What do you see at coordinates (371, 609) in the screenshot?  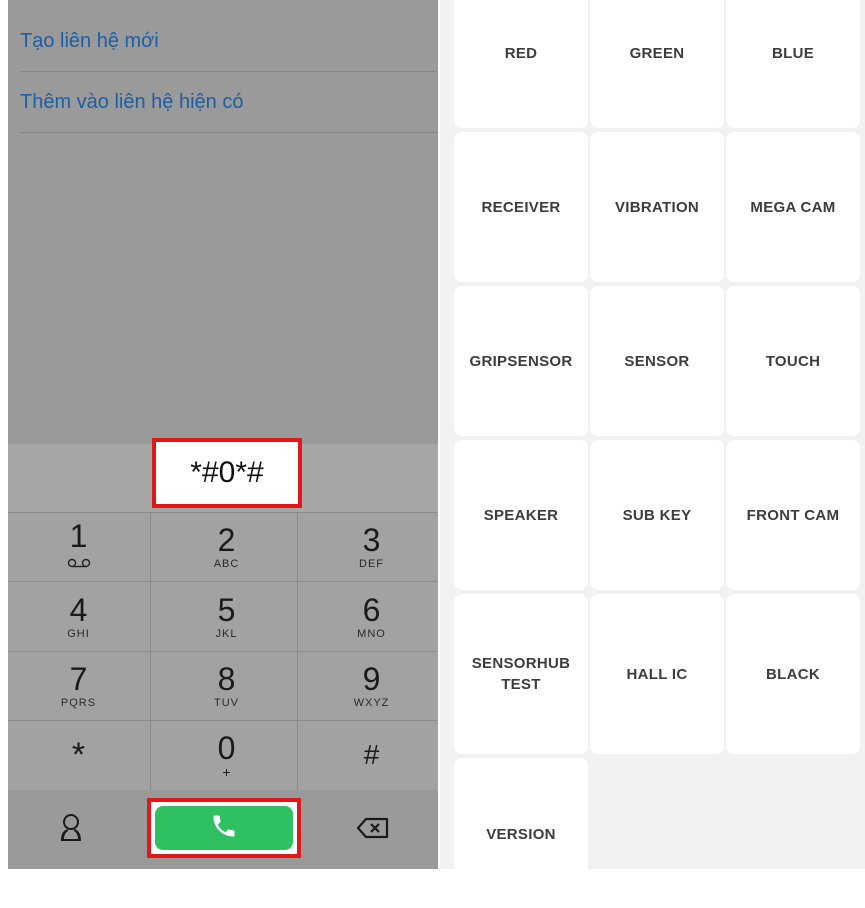 I see `key-digit: 6` at bounding box center [371, 609].